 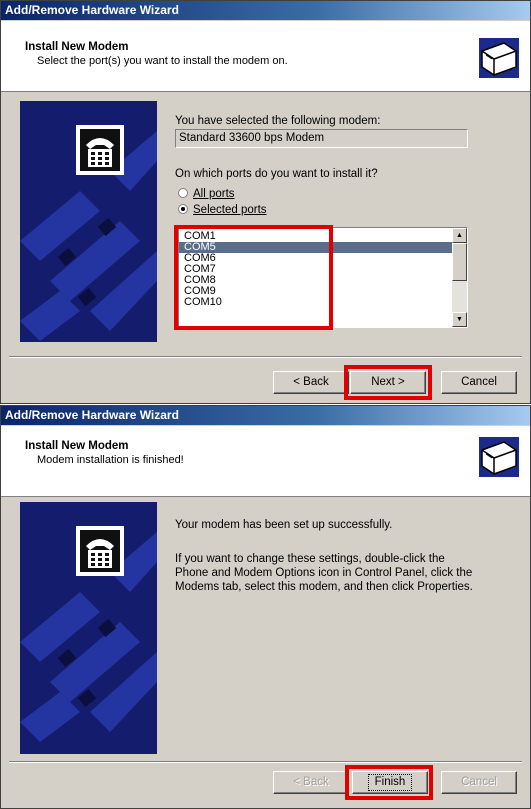 I want to click on success-message: Your modem has been set up successfully., so click(x=284, y=525).